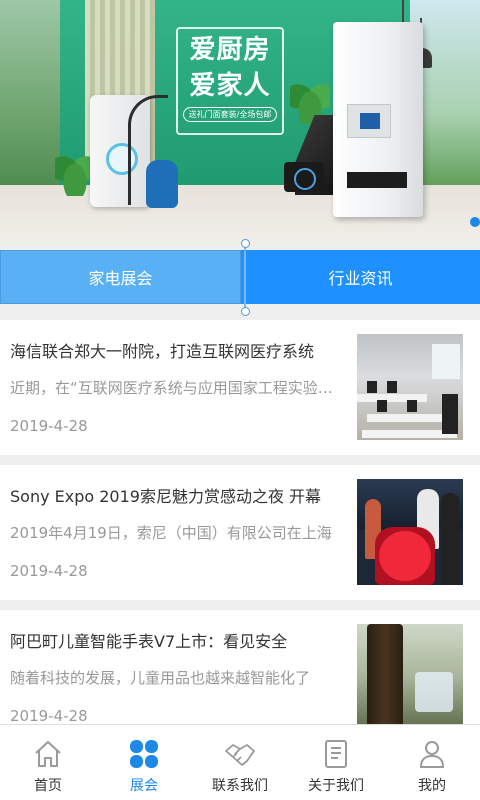 Image resolution: width=480 pixels, height=800 pixels. Describe the element at coordinates (304, 177) in the screenshot. I see `stove-image` at that location.